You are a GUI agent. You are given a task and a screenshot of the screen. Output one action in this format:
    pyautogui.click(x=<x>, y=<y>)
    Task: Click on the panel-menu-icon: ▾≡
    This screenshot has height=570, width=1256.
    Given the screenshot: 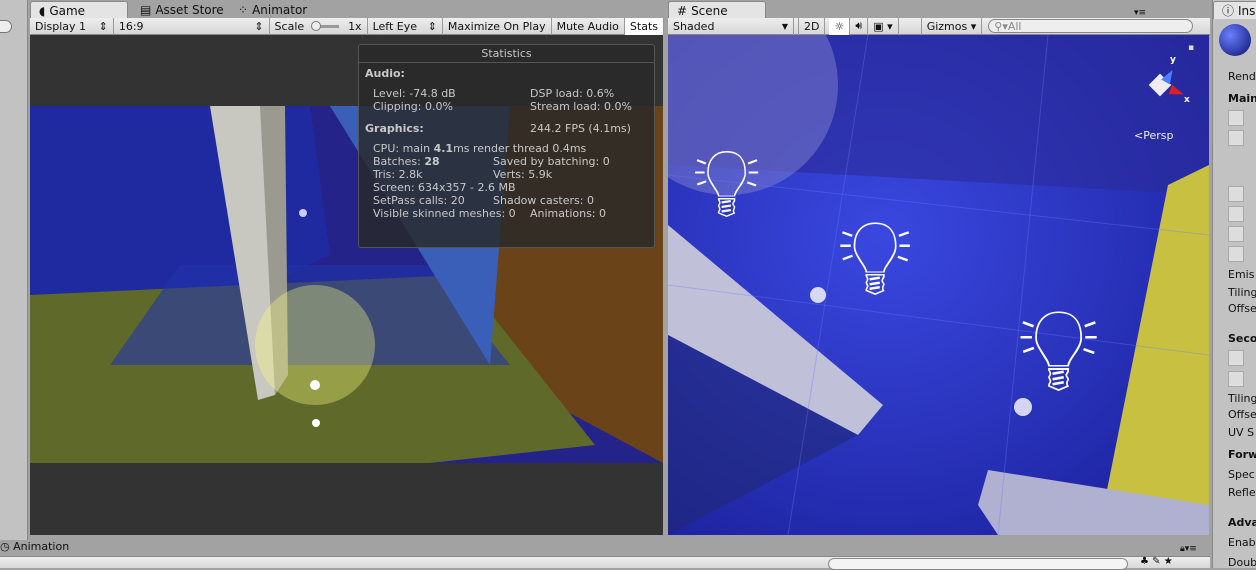 What is the action you would take?
    pyautogui.click(x=1140, y=13)
    